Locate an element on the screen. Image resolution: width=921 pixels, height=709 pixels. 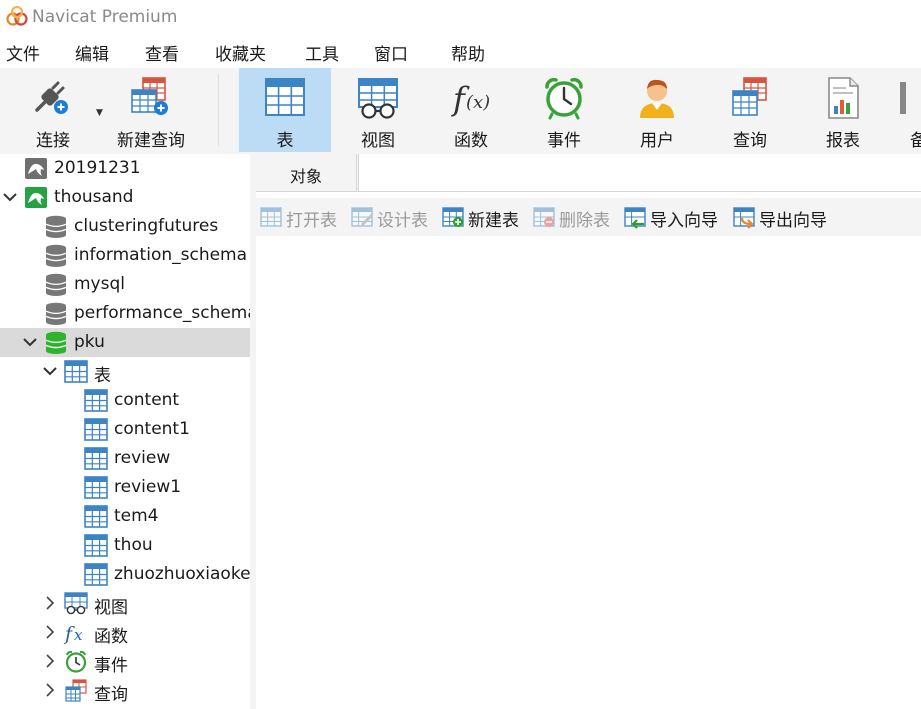
main-toolbar: 连接 ▼ 新建查询 表 视图 f (x) 函数 事件 用户 查询 报表 备 is located at coordinates (460, 111).